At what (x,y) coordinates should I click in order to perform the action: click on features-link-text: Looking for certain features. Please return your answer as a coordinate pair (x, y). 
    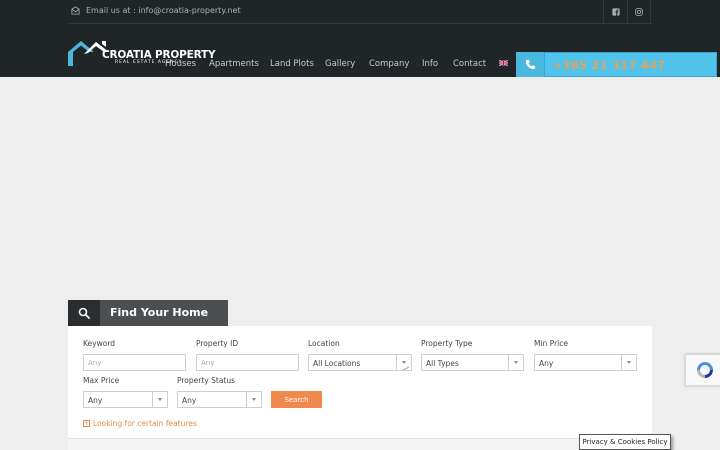
    Looking at the image, I should click on (145, 423).